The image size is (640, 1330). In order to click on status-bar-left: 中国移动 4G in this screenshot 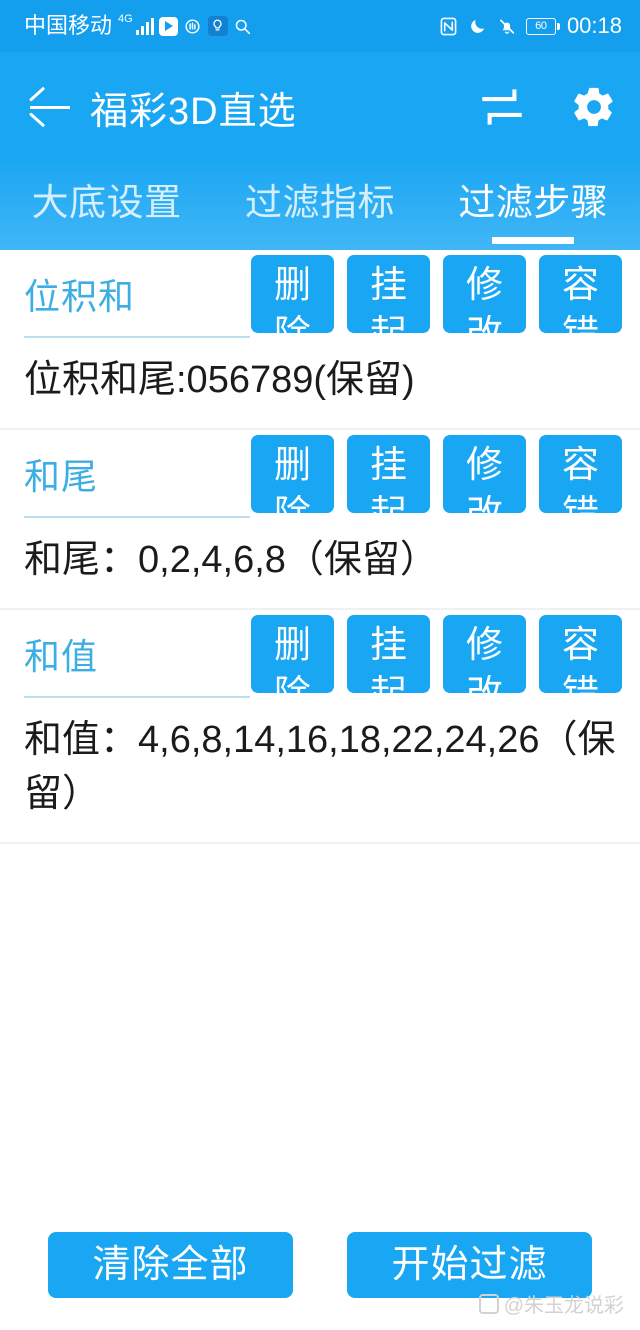, I will do `click(138, 25)`.